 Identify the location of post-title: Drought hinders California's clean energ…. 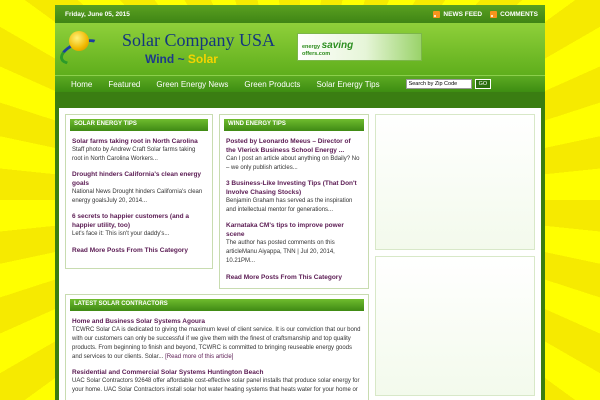
(139, 179).